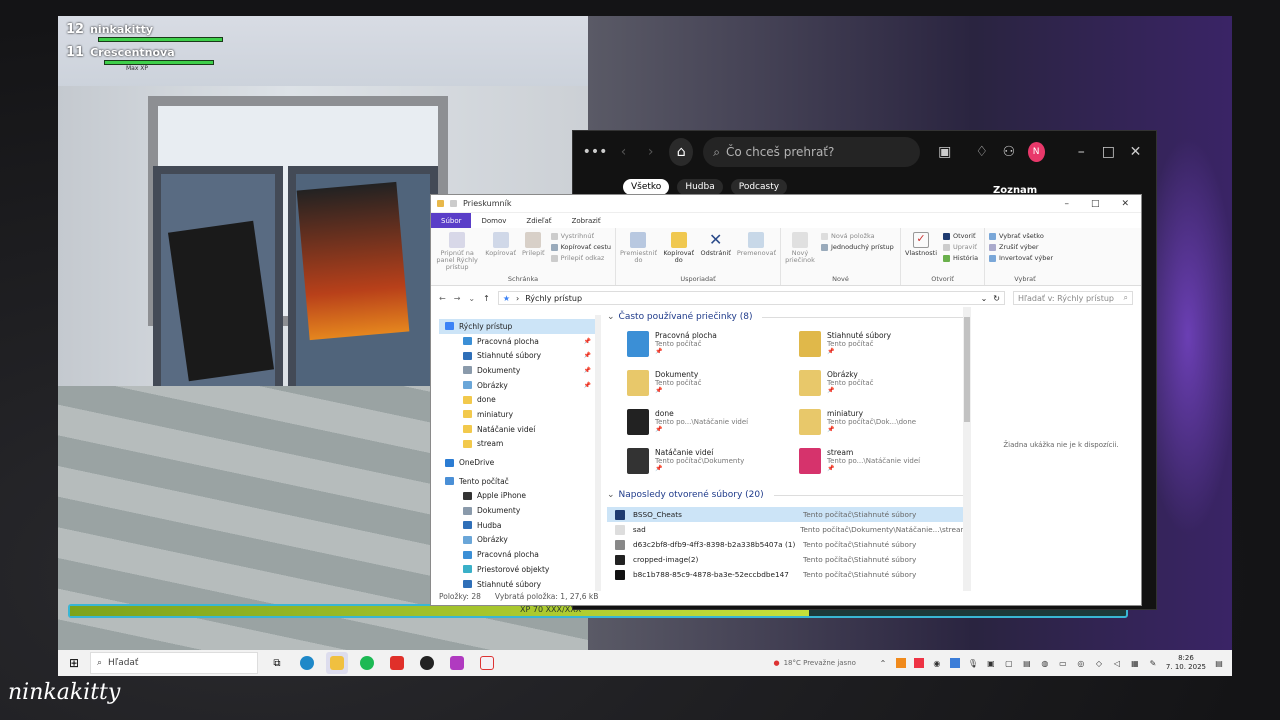 Image resolution: width=1280 pixels, height=720 pixels. Describe the element at coordinates (1099, 663) in the screenshot. I see `tray-app-icon: ◇` at that location.